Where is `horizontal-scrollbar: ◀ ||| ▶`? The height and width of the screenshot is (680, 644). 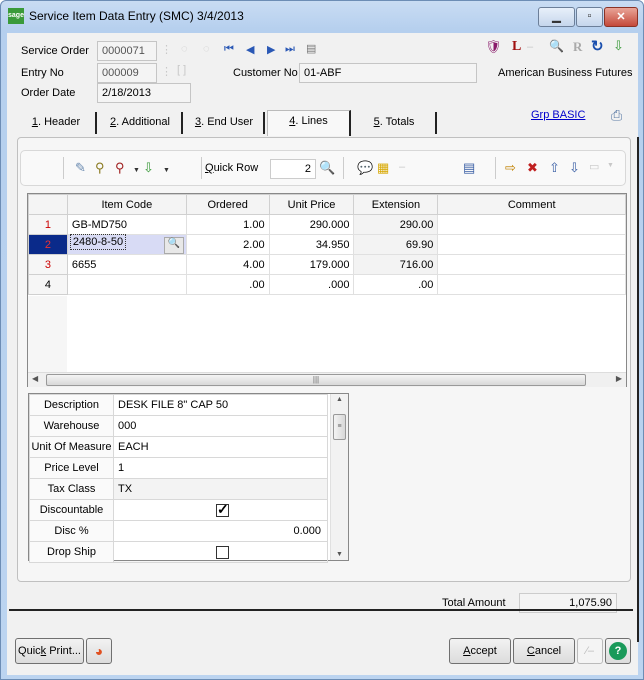
horizontal-scrollbar: ◀ ||| ▶ is located at coordinates (327, 379).